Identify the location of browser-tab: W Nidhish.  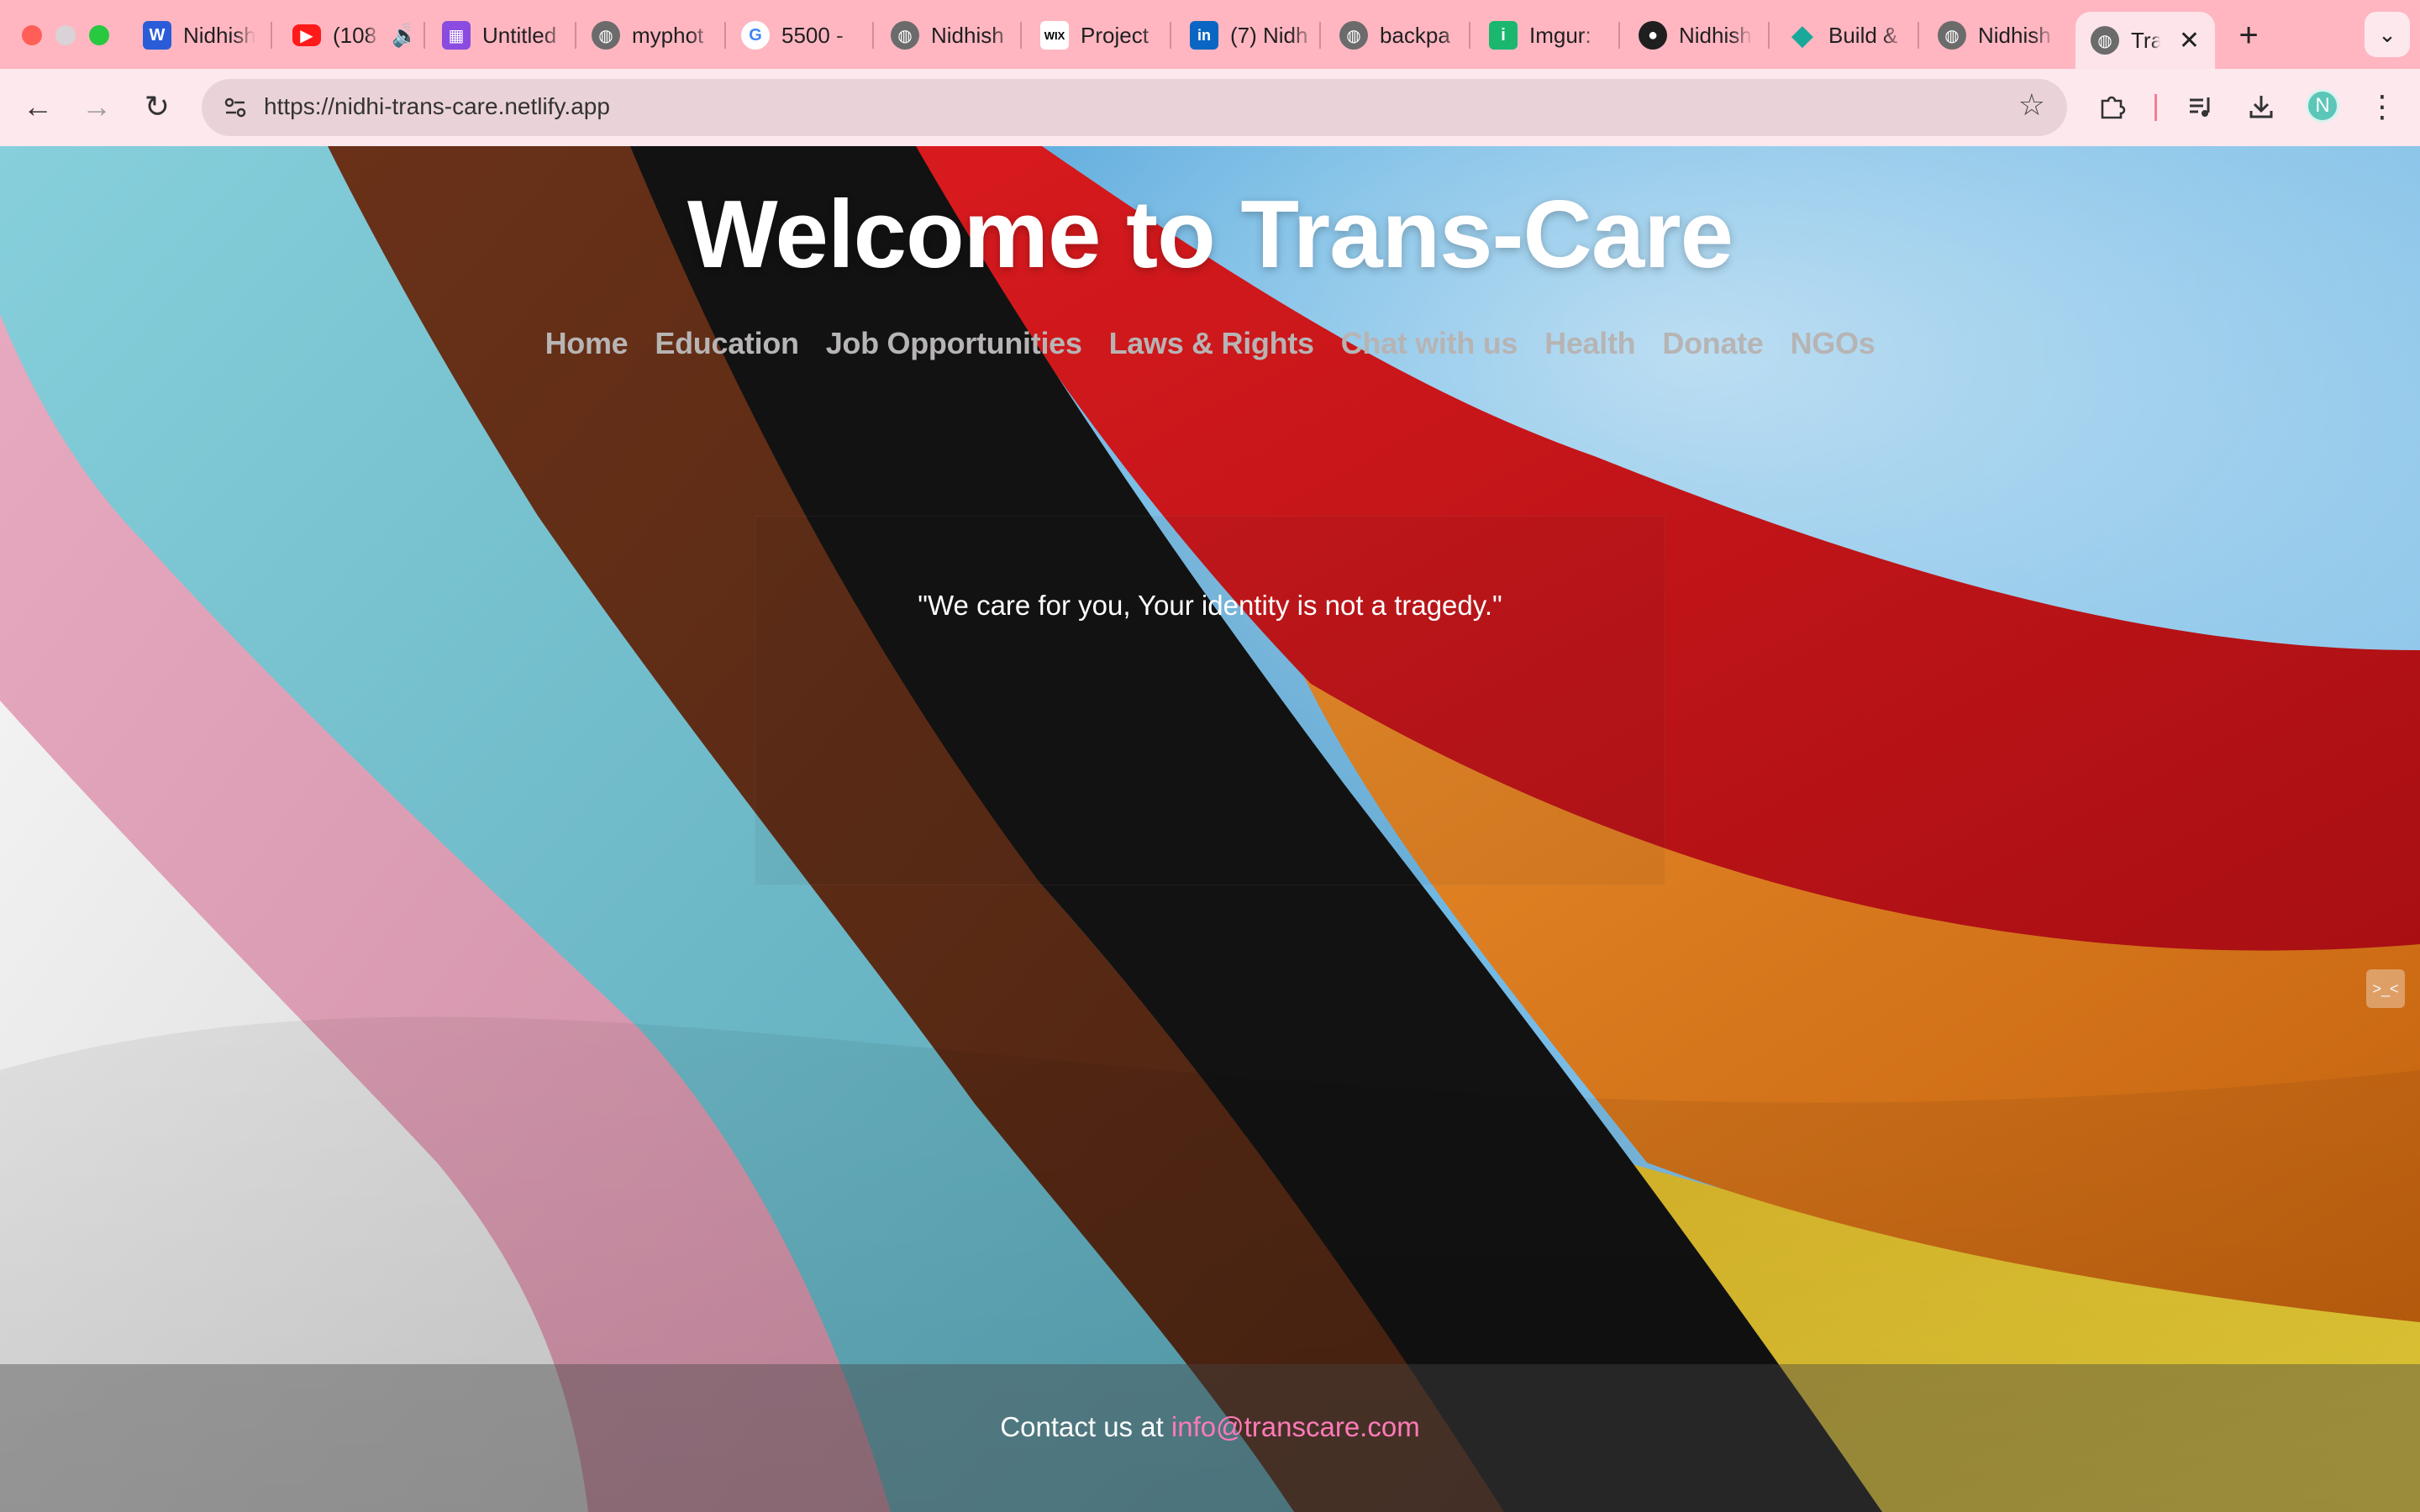
(199, 35).